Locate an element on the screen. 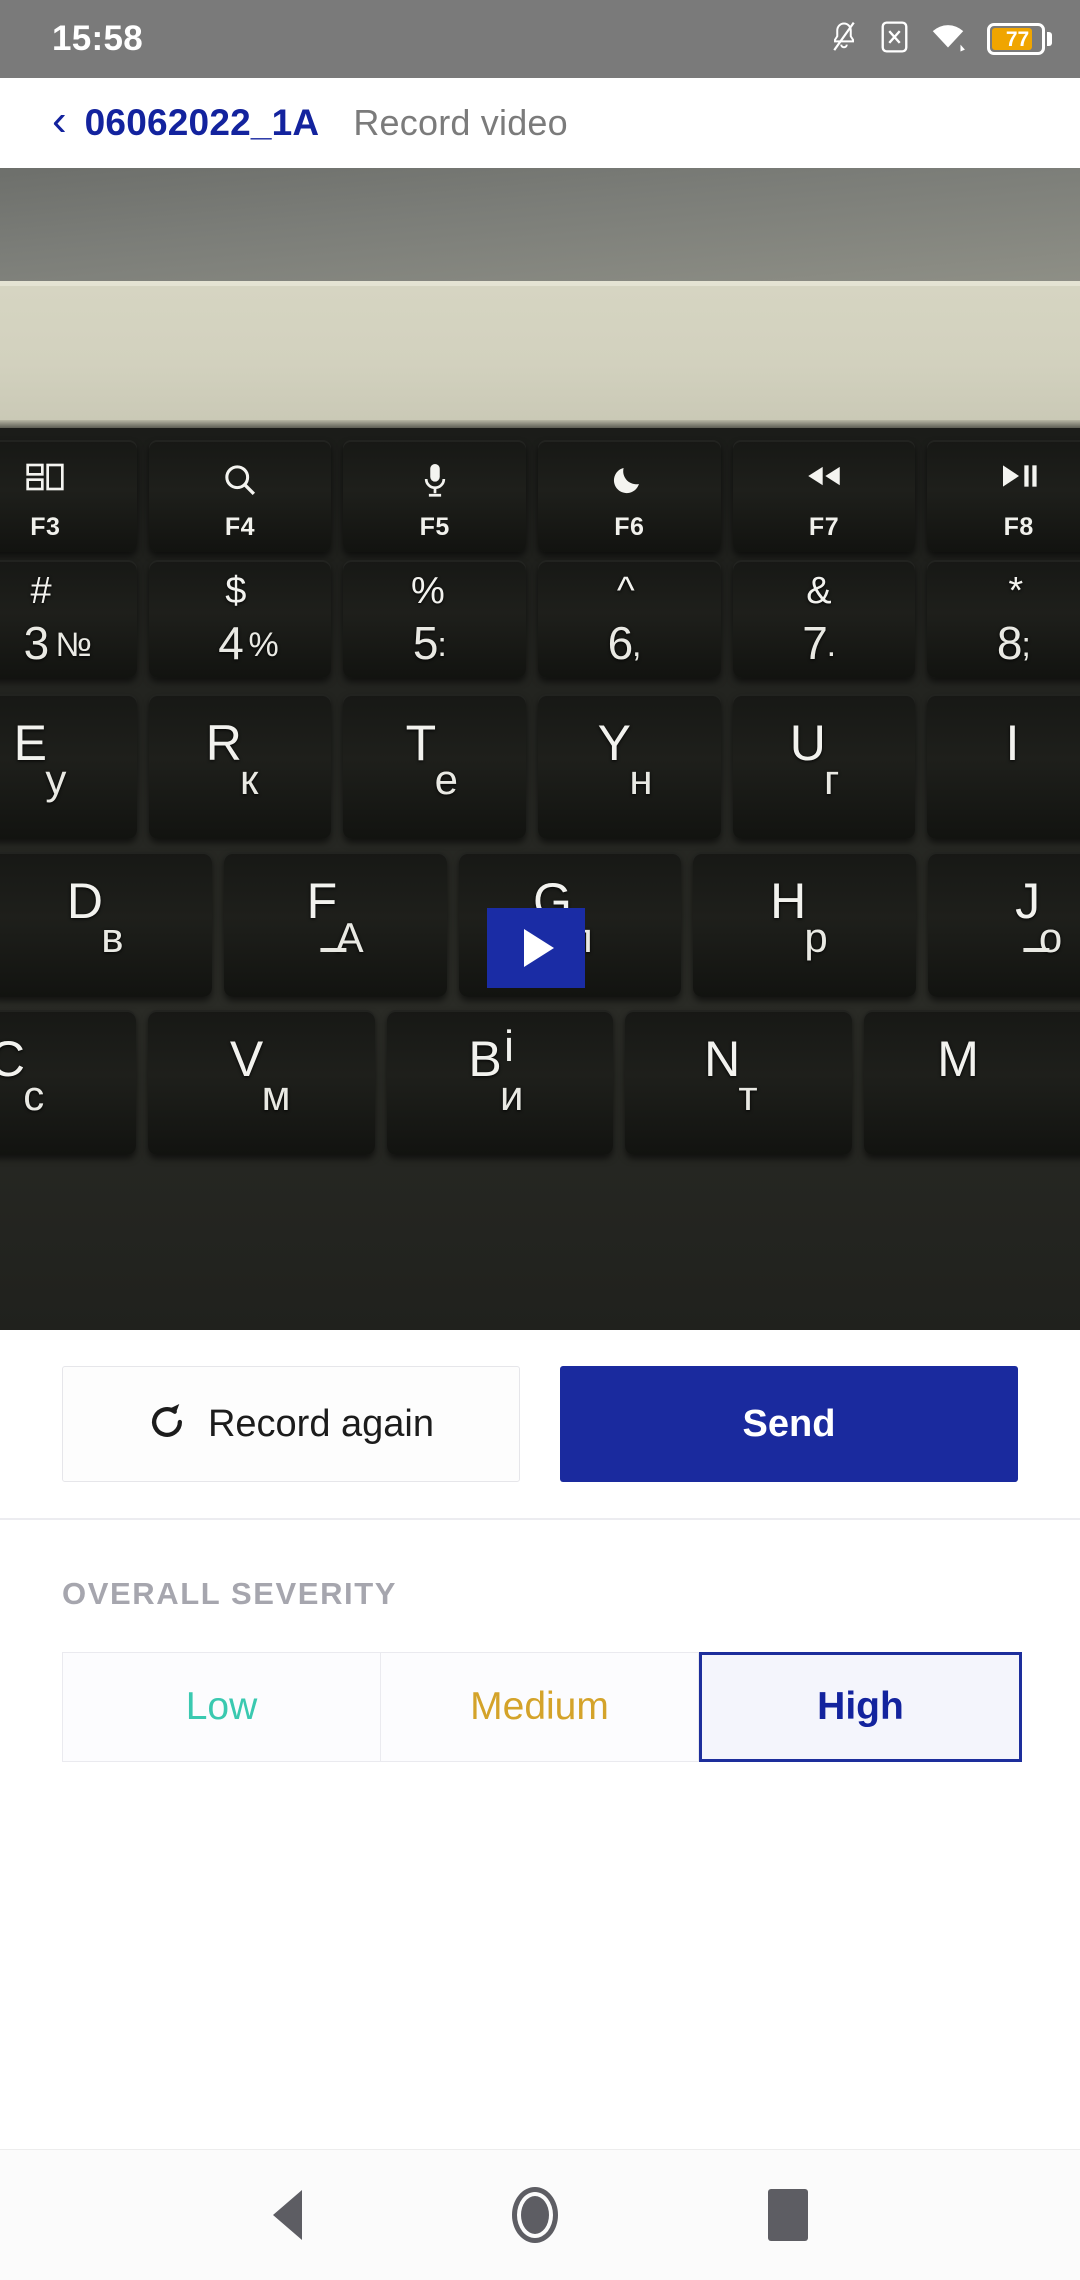 Image resolution: width=1080 pixels, height=2280 pixels. key-8-main: 8 is located at coordinates (1009, 643).